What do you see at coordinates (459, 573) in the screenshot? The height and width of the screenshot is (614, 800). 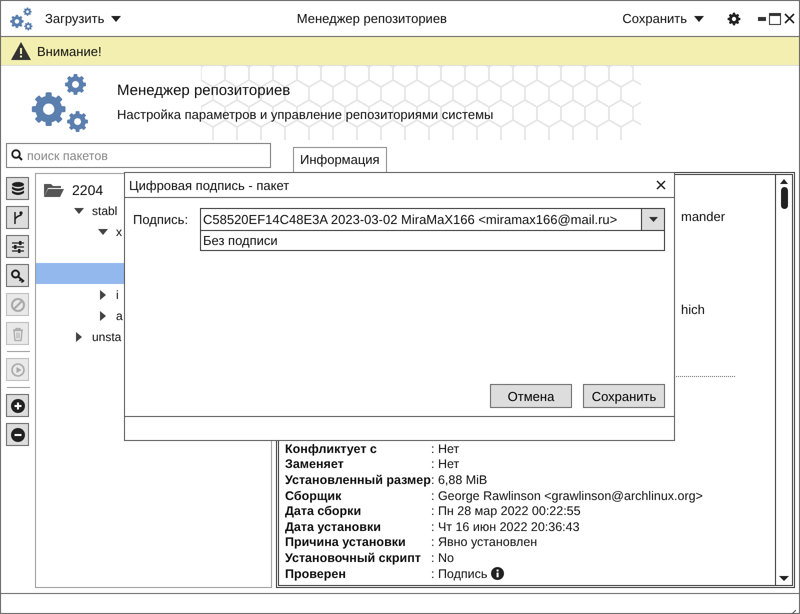 I see `info-value: : Подпись` at bounding box center [459, 573].